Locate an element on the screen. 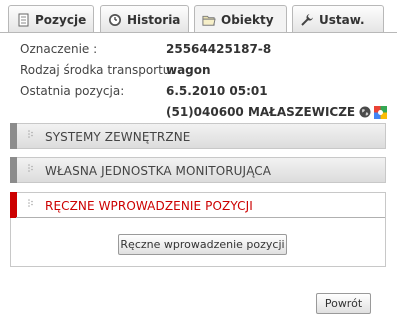  back-button: Powrót is located at coordinates (343, 303).